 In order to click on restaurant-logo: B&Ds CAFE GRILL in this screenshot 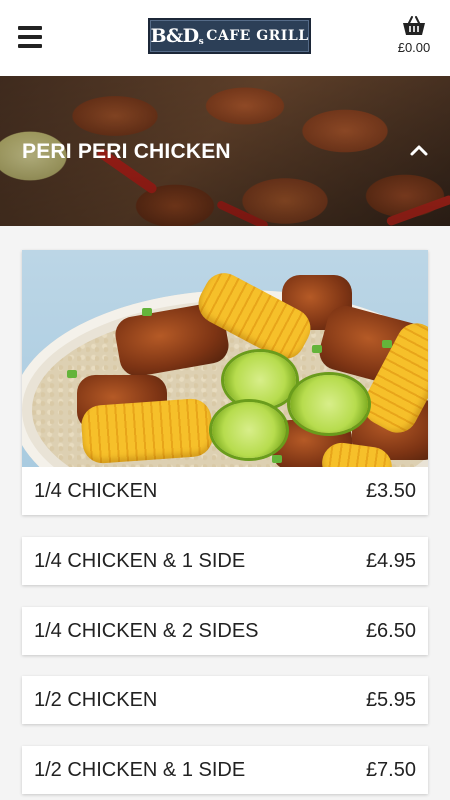, I will do `click(229, 36)`.